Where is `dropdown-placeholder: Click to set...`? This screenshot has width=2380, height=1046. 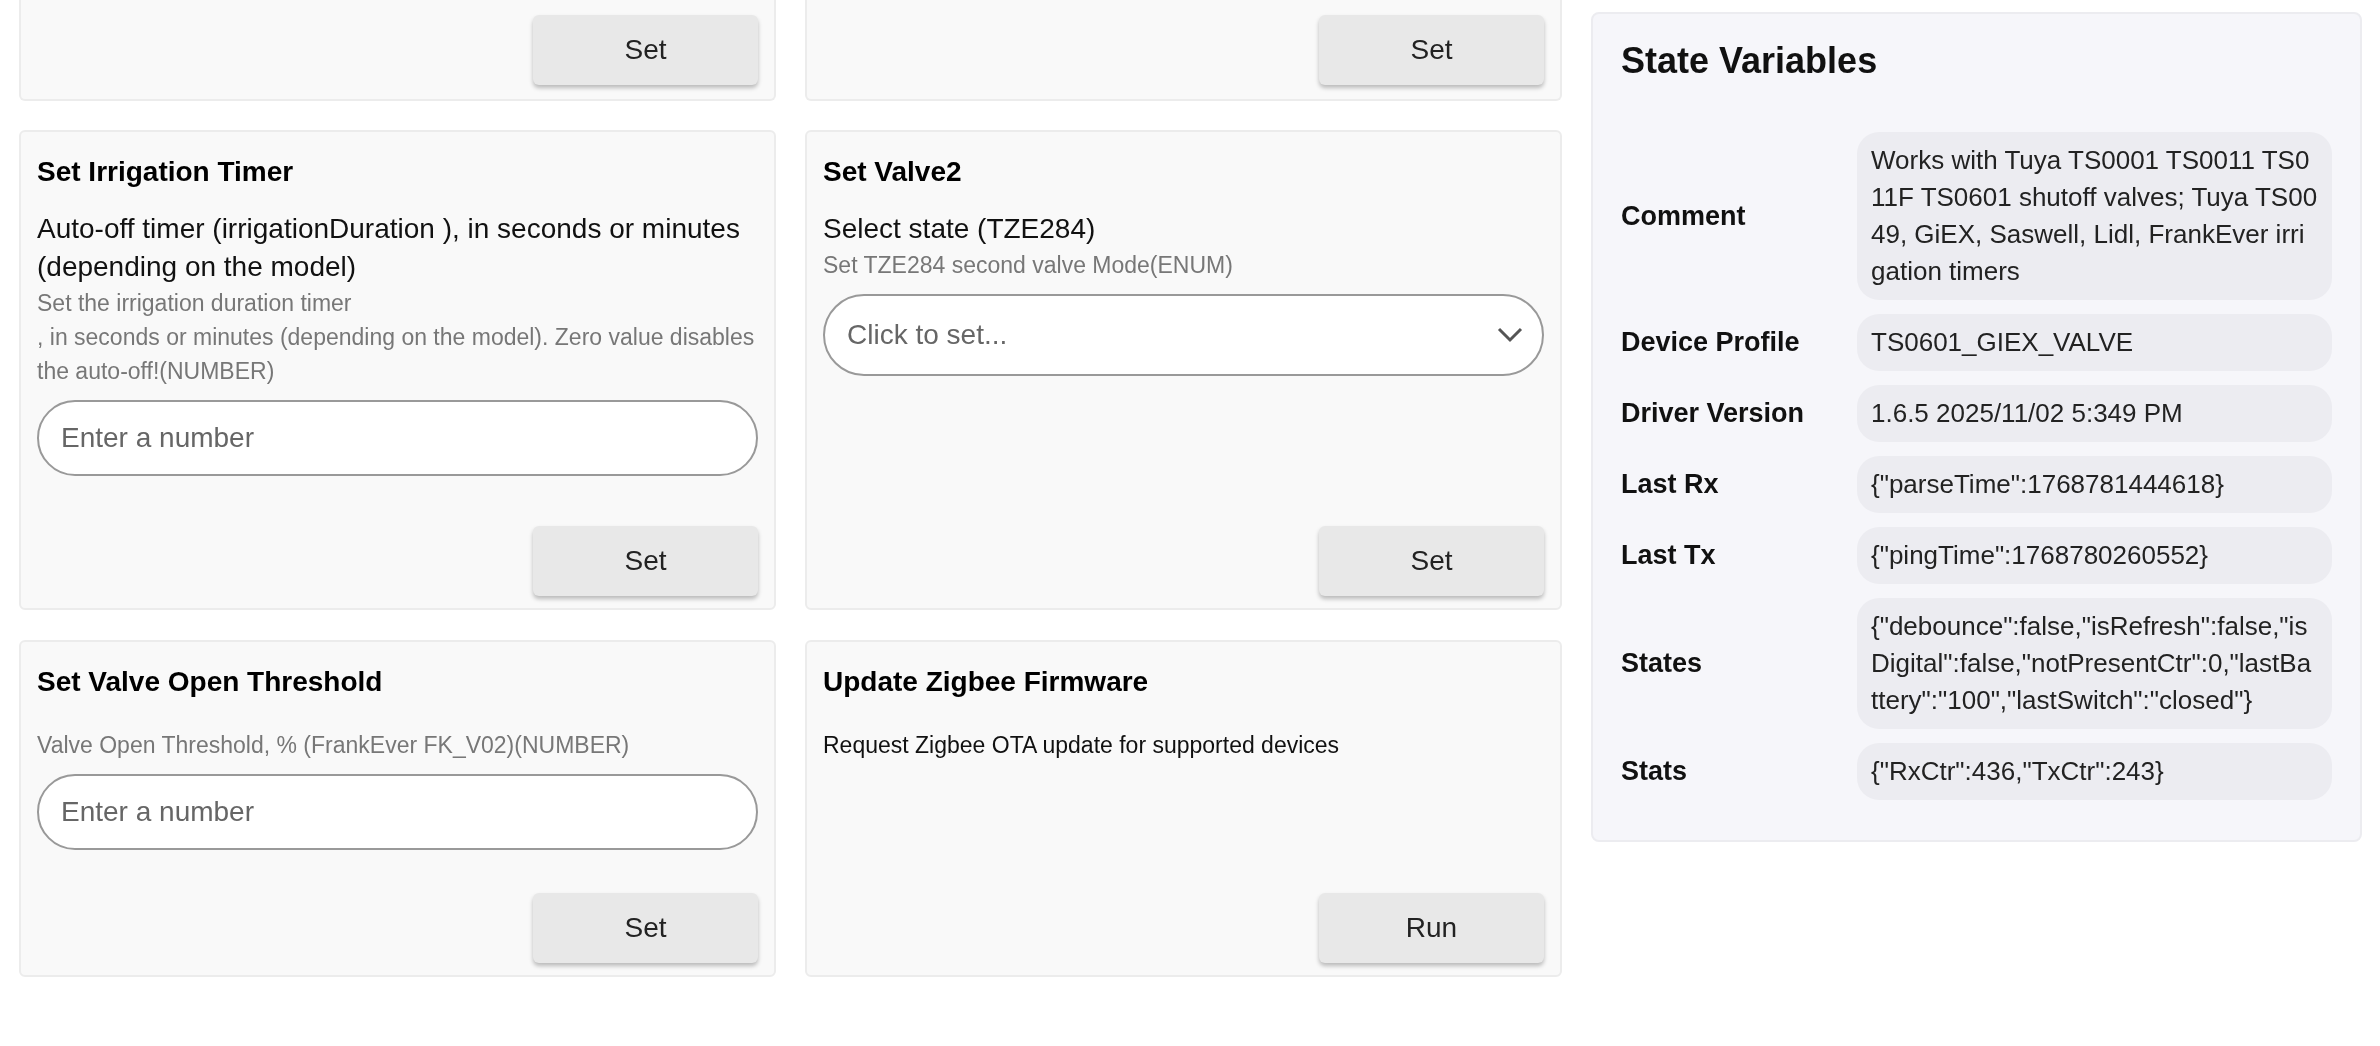 dropdown-placeholder: Click to set... is located at coordinates (927, 335).